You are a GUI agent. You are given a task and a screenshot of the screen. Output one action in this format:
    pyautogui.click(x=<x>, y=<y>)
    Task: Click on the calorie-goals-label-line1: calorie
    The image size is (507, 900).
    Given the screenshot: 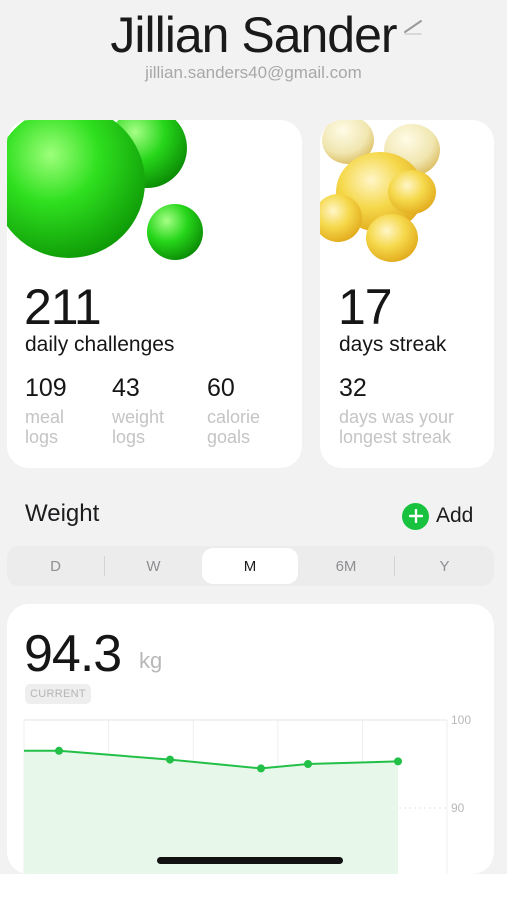 What is the action you would take?
    pyautogui.click(x=234, y=417)
    